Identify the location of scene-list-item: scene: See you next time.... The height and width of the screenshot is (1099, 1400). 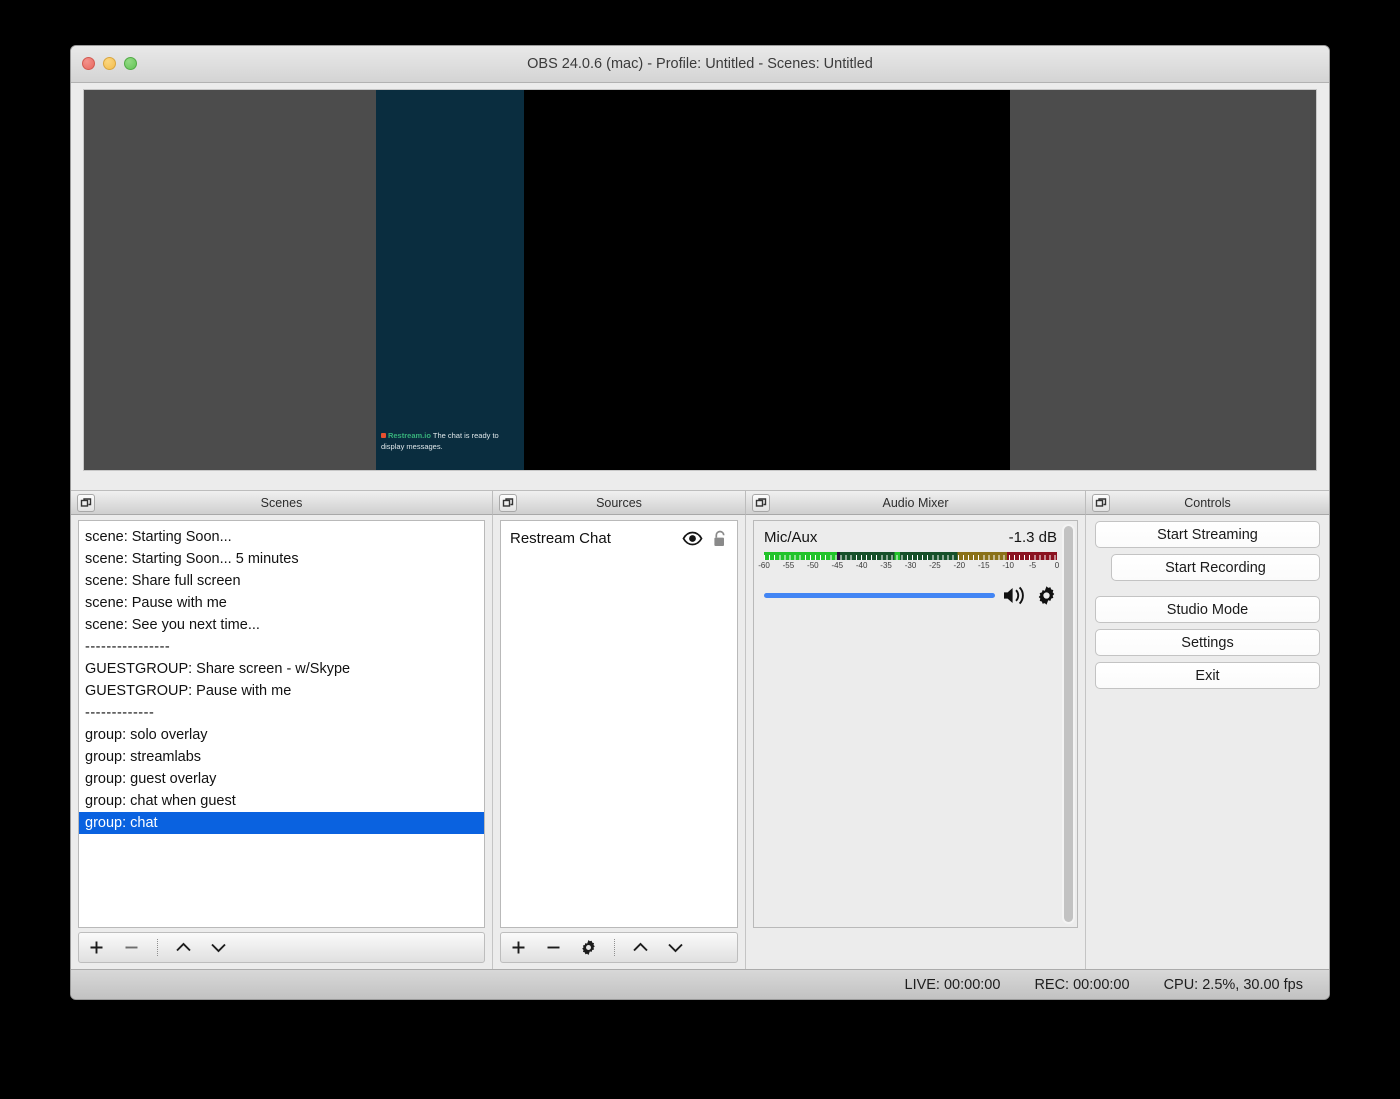
(281, 625).